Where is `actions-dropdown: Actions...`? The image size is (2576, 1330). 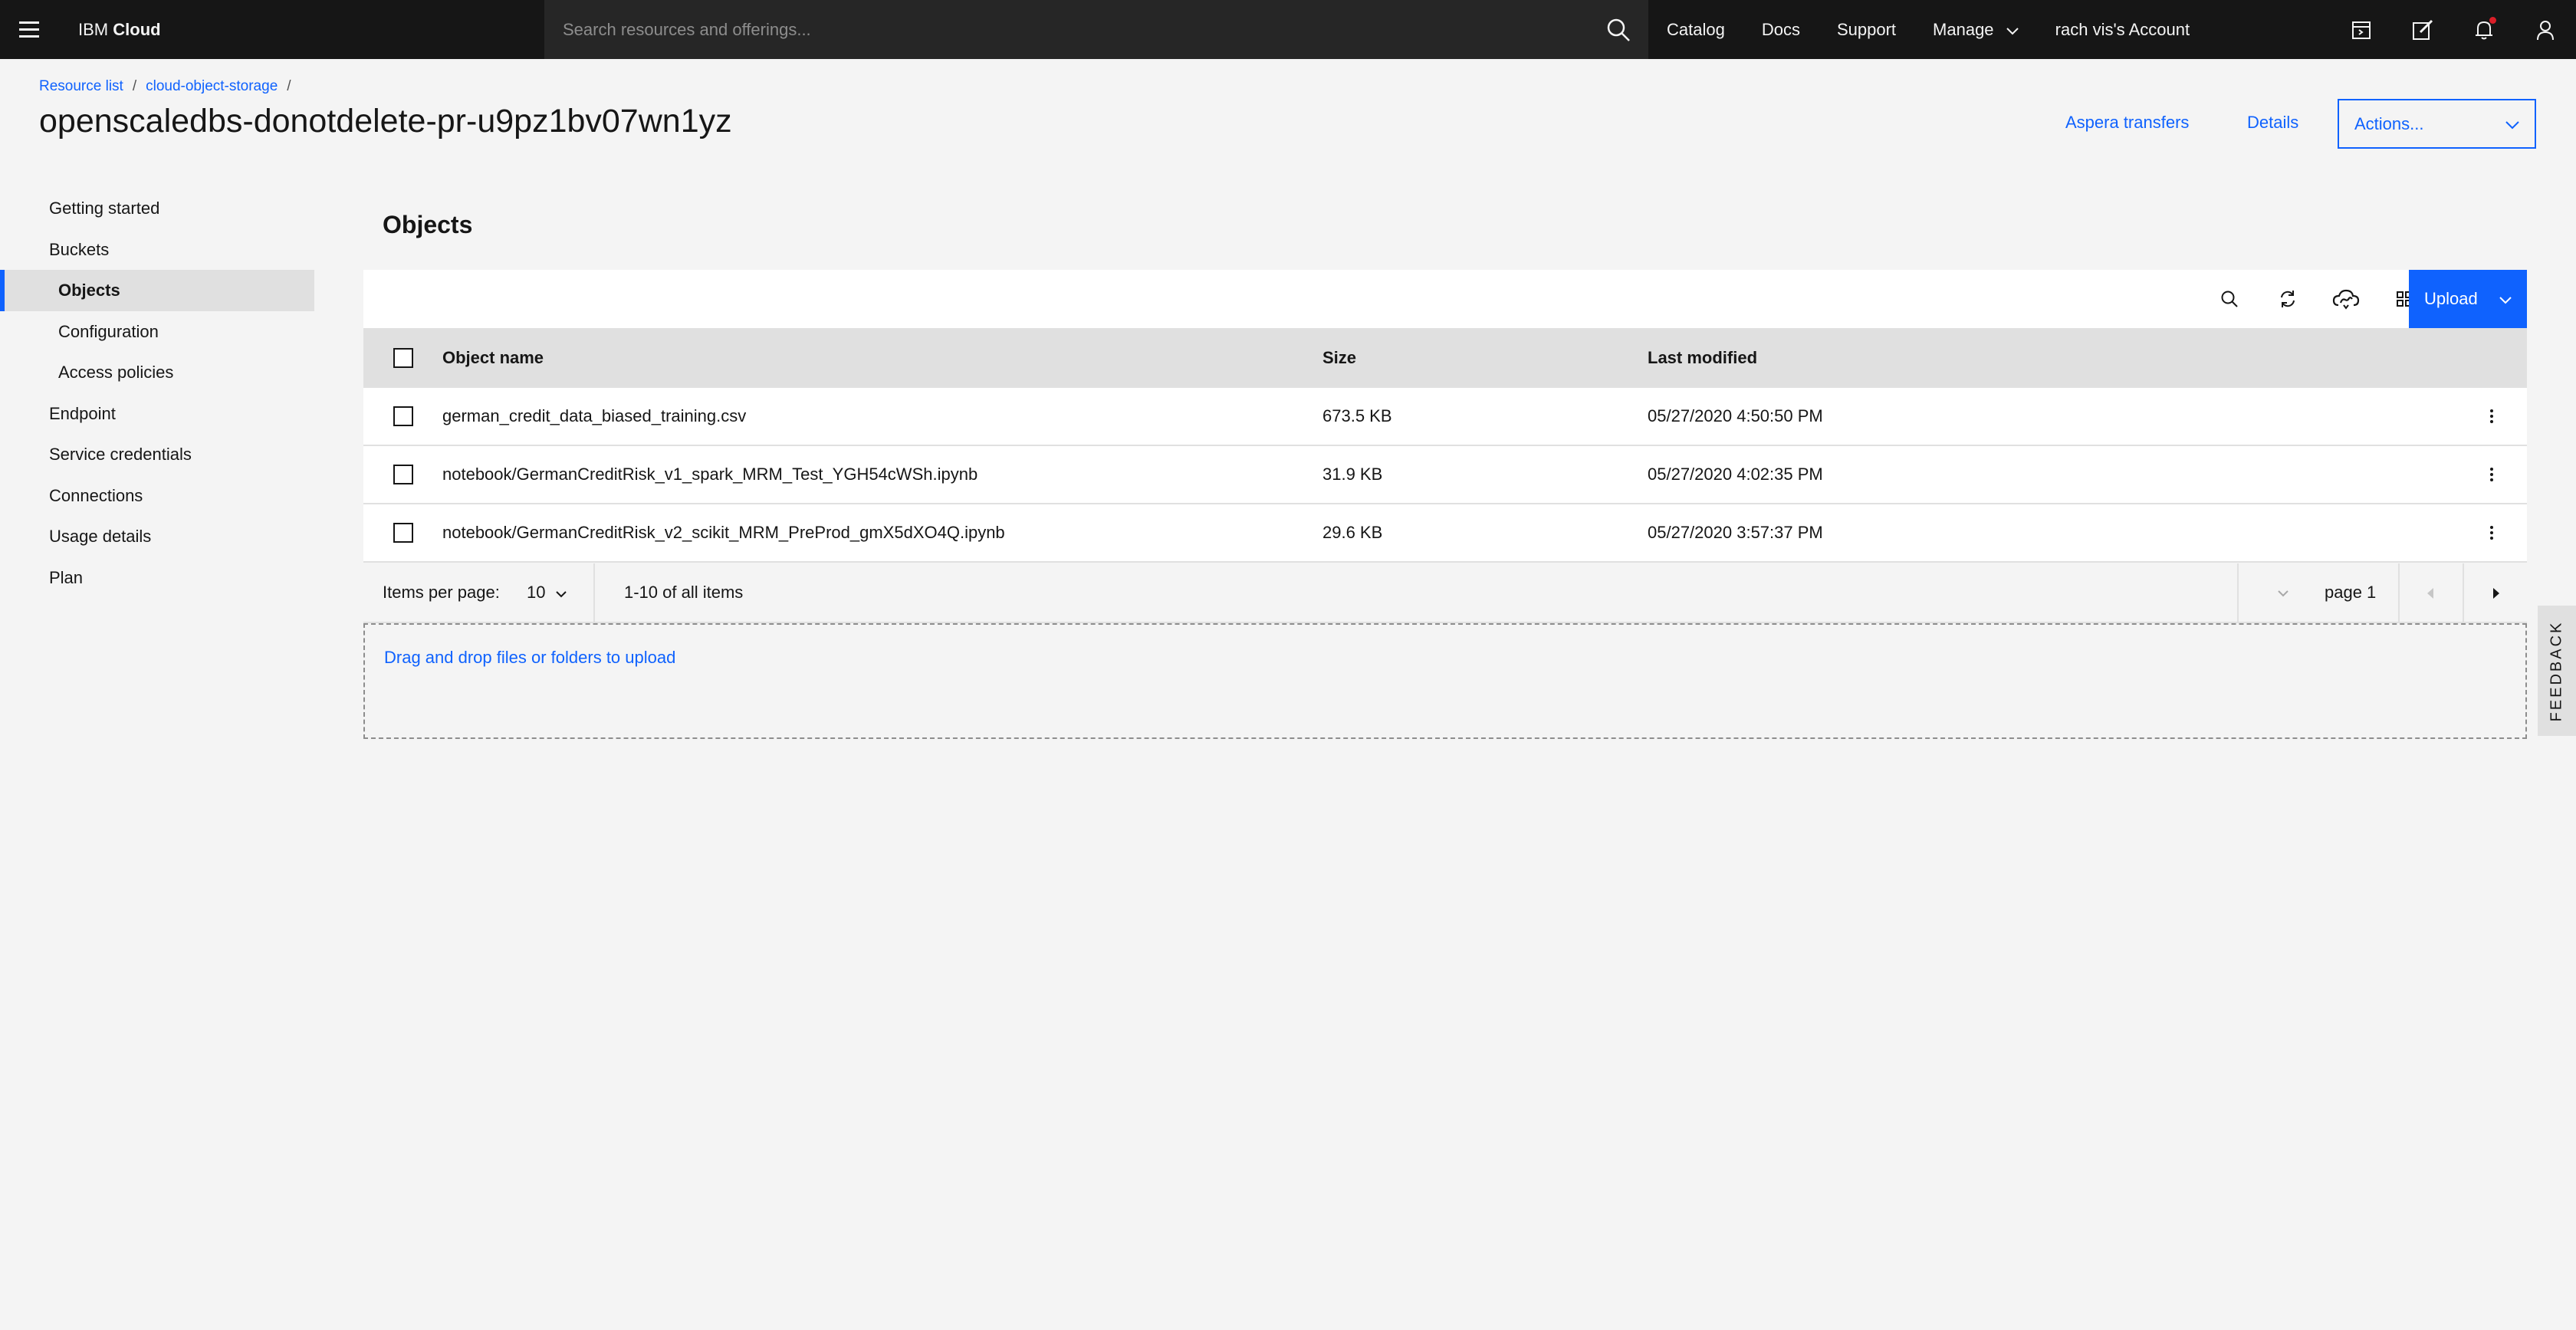
actions-dropdown: Actions... is located at coordinates (2437, 124).